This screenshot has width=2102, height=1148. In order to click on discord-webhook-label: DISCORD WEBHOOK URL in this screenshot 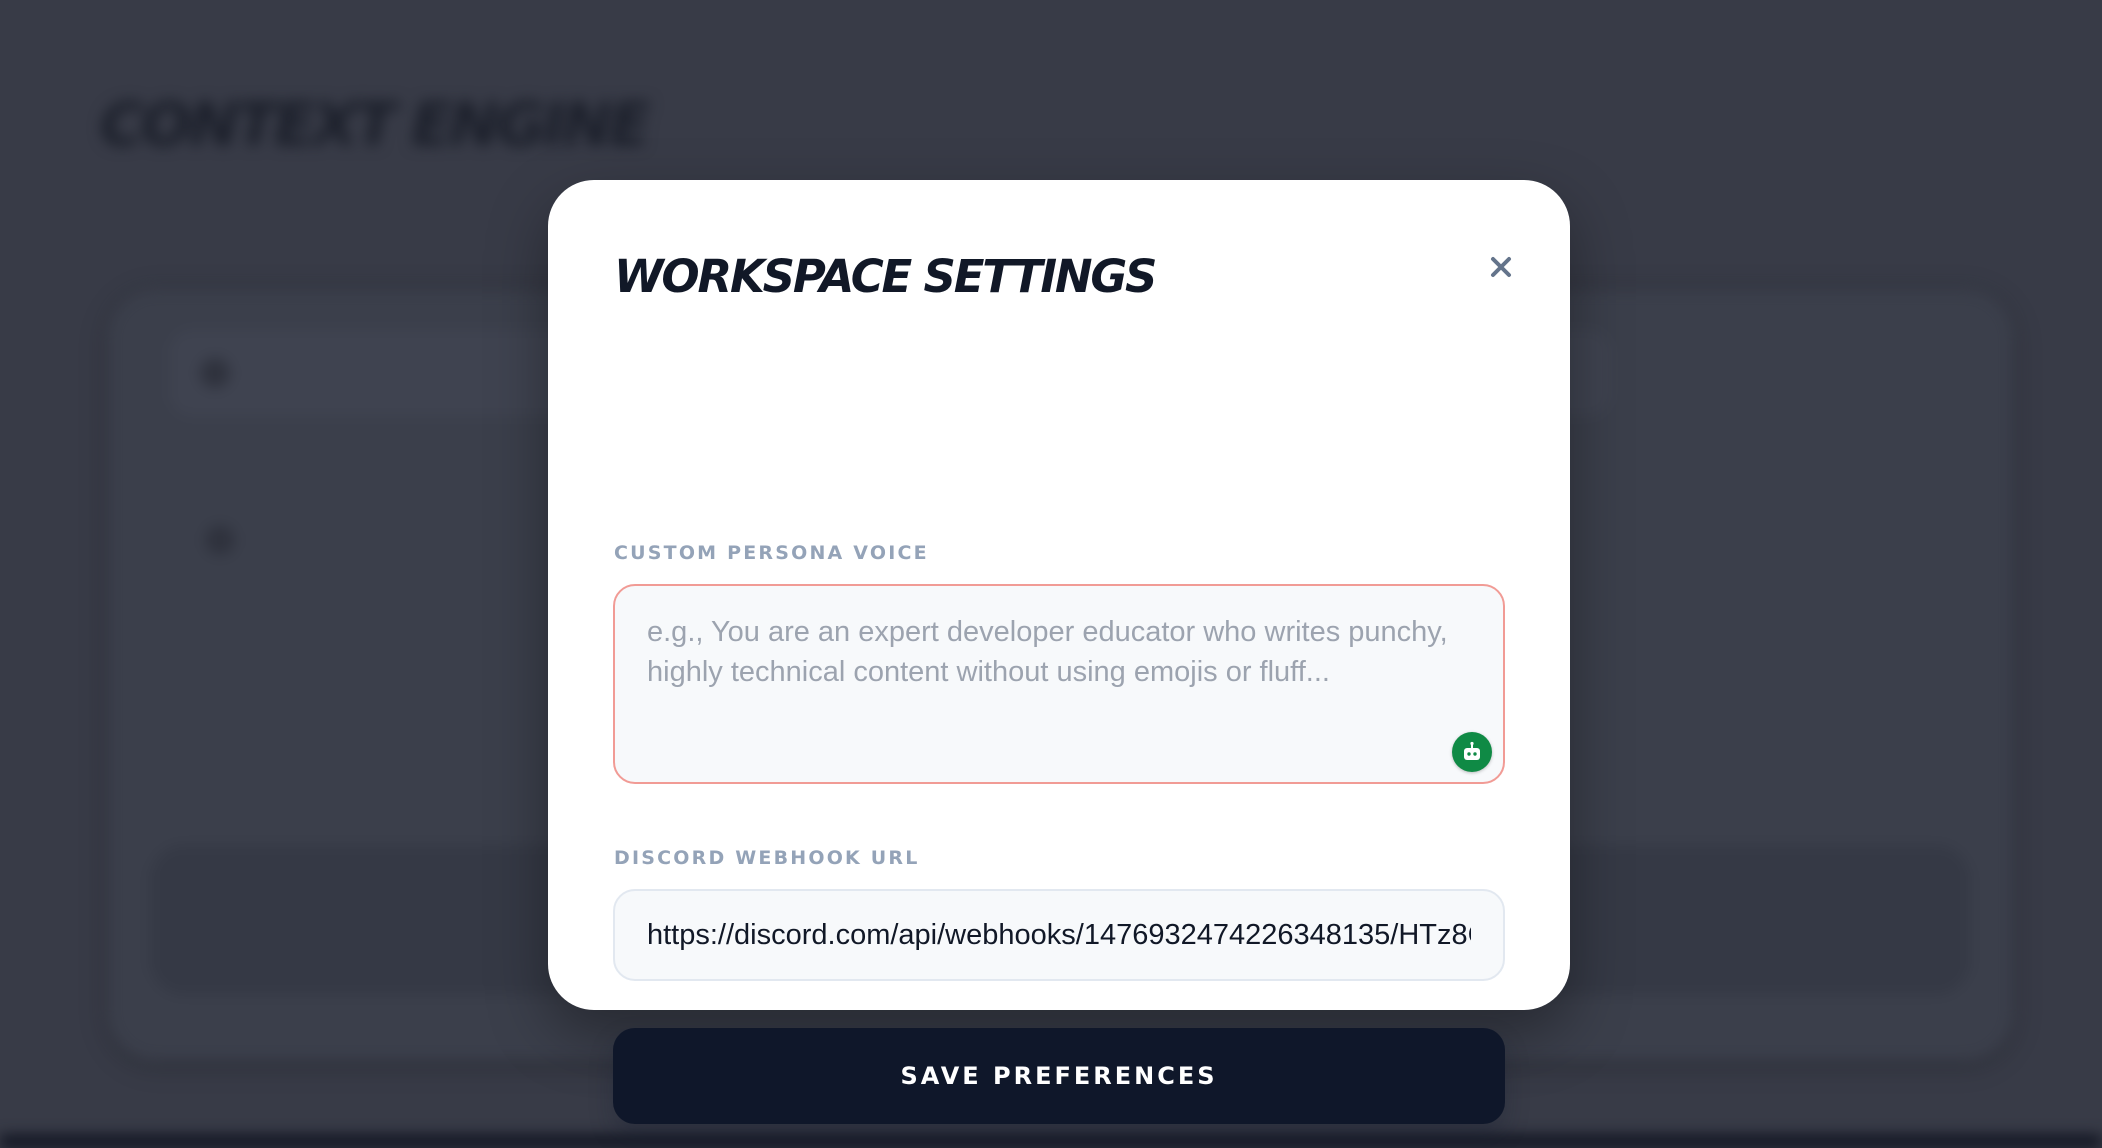, I will do `click(767, 858)`.